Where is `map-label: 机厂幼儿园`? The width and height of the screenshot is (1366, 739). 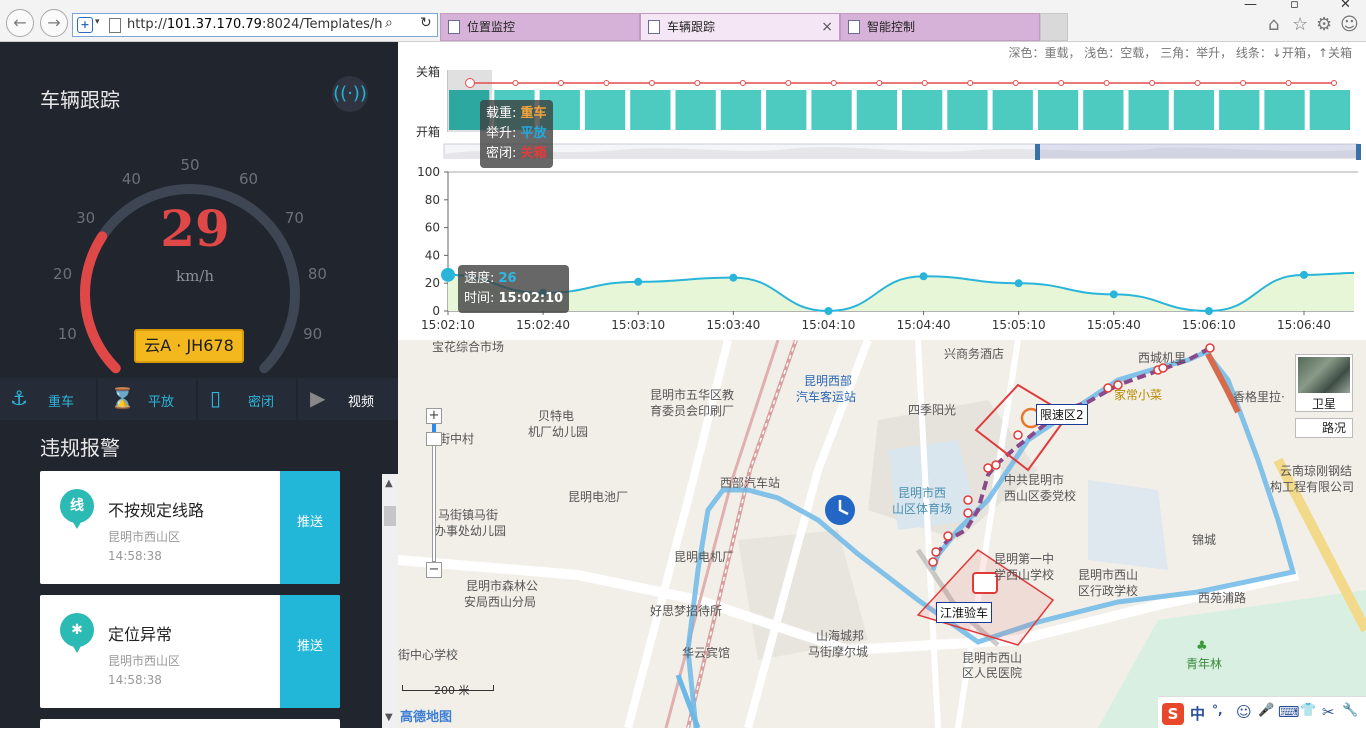 map-label: 机厂幼儿园 is located at coordinates (558, 432).